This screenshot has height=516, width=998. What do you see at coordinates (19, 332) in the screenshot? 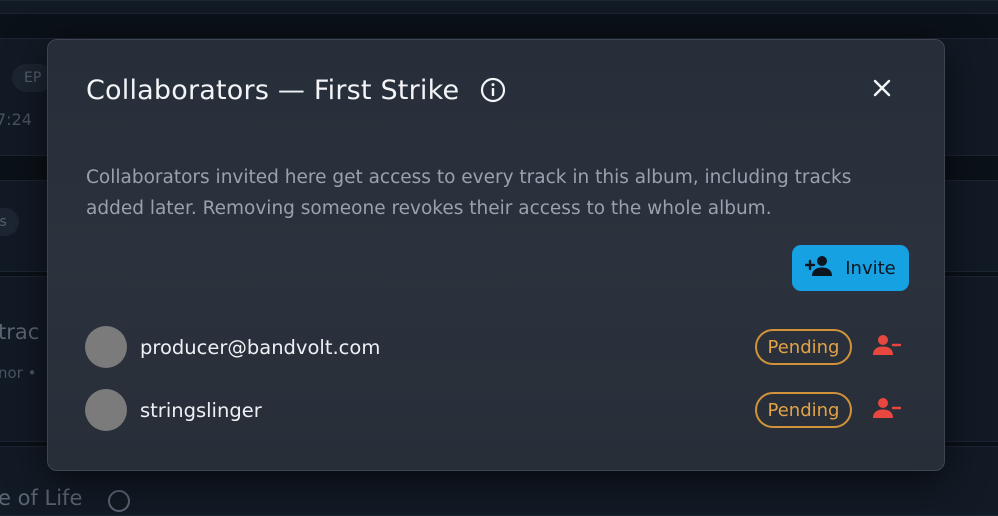
I see `background-track-title: trac` at bounding box center [19, 332].